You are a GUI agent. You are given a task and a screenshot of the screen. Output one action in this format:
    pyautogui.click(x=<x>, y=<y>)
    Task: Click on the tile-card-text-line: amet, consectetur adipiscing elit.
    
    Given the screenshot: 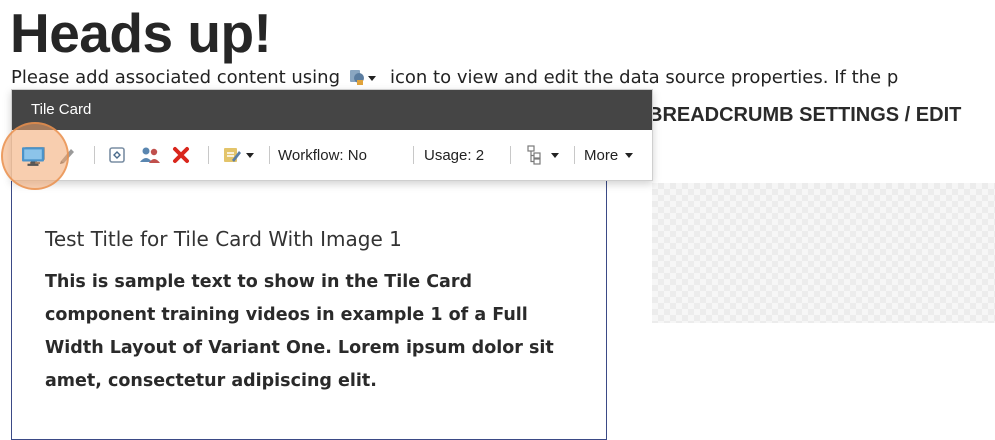 What is the action you would take?
    pyautogui.click(x=211, y=381)
    